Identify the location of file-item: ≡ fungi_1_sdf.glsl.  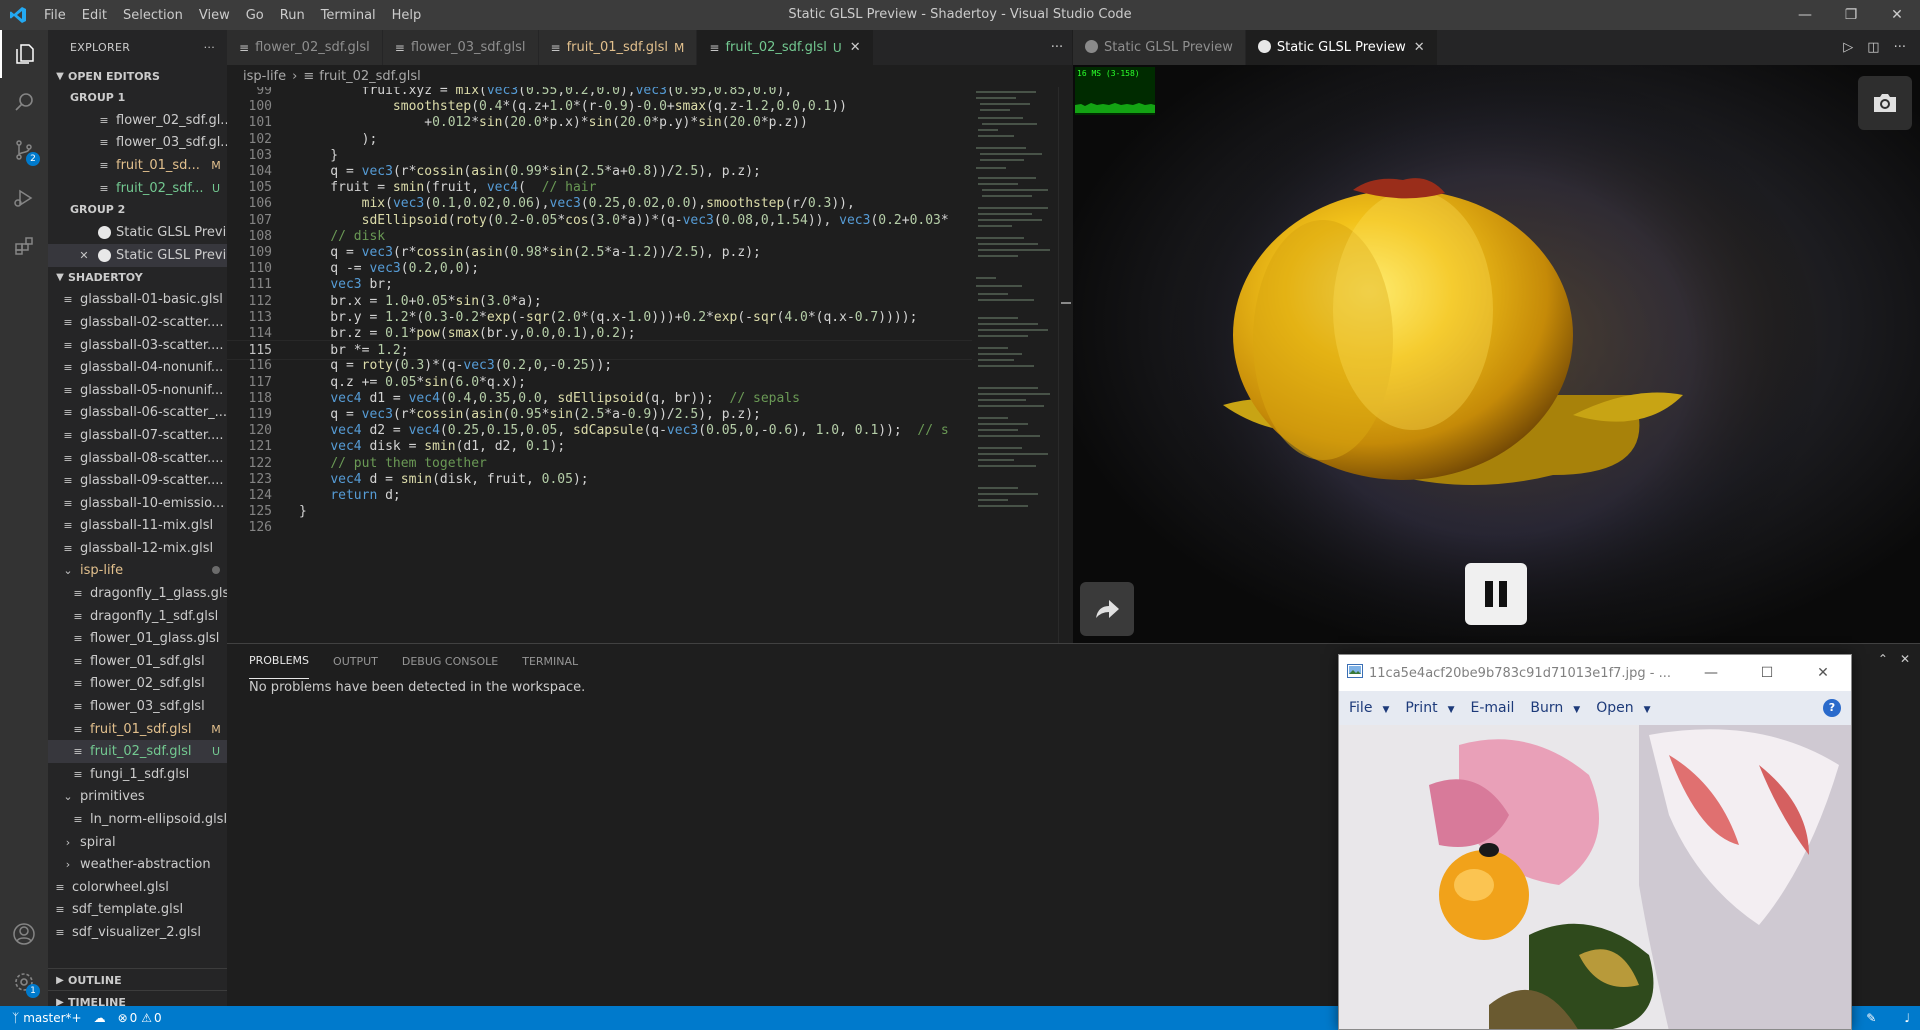
(137, 774).